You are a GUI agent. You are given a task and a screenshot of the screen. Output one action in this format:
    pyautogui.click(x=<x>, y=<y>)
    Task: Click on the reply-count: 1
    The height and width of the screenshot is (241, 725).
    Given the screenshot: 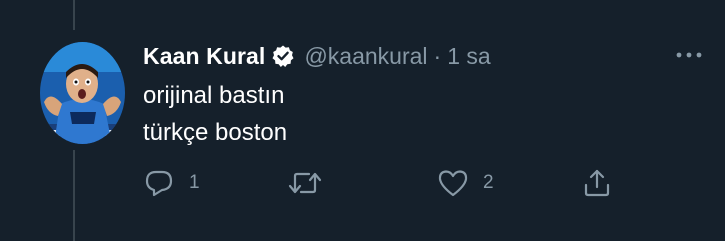 What is the action you would take?
    pyautogui.click(x=194, y=182)
    